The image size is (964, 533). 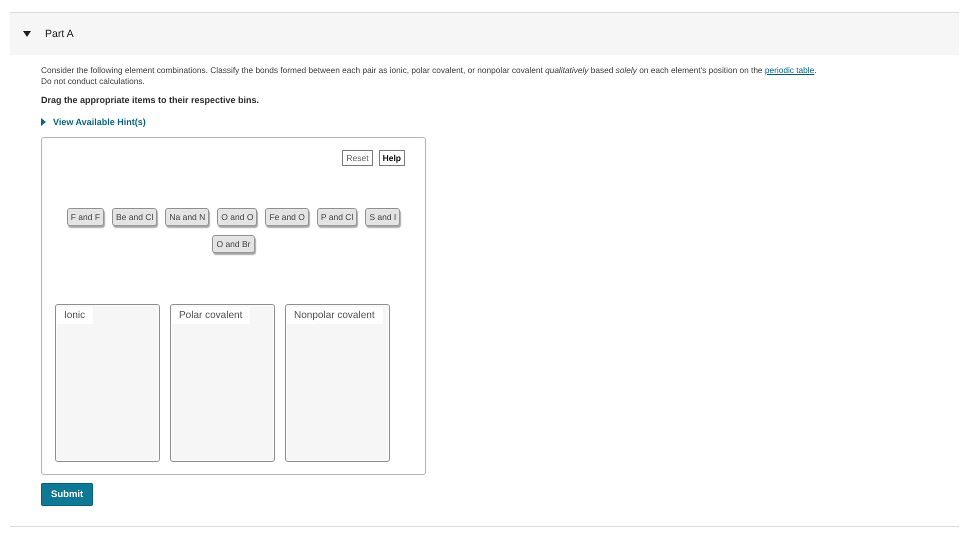 What do you see at coordinates (222, 383) in the screenshot?
I see `drop-bin: Polar covalent` at bounding box center [222, 383].